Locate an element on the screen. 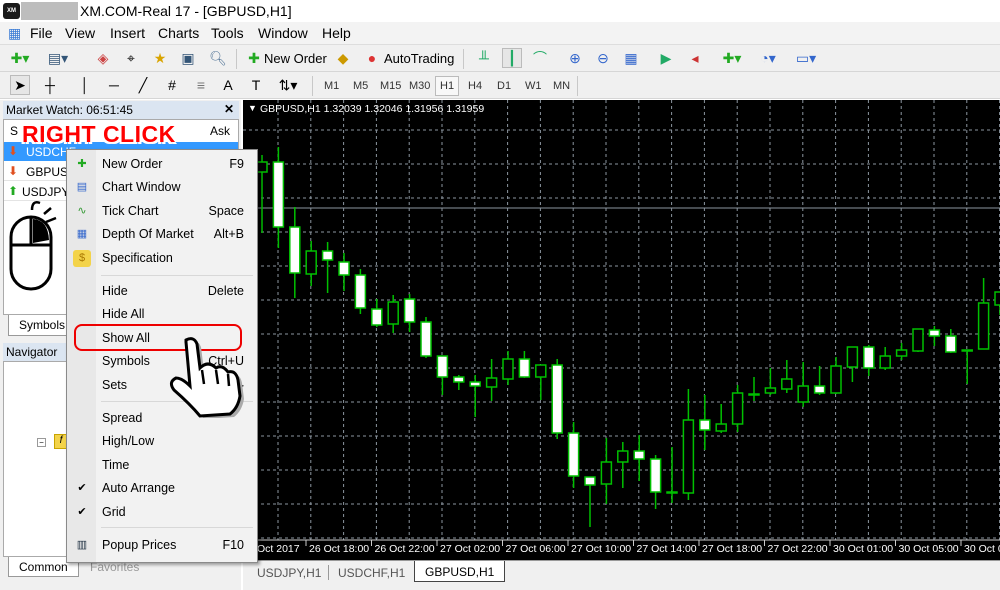  indicators-icon: ✚▾ is located at coordinates (732, 58).